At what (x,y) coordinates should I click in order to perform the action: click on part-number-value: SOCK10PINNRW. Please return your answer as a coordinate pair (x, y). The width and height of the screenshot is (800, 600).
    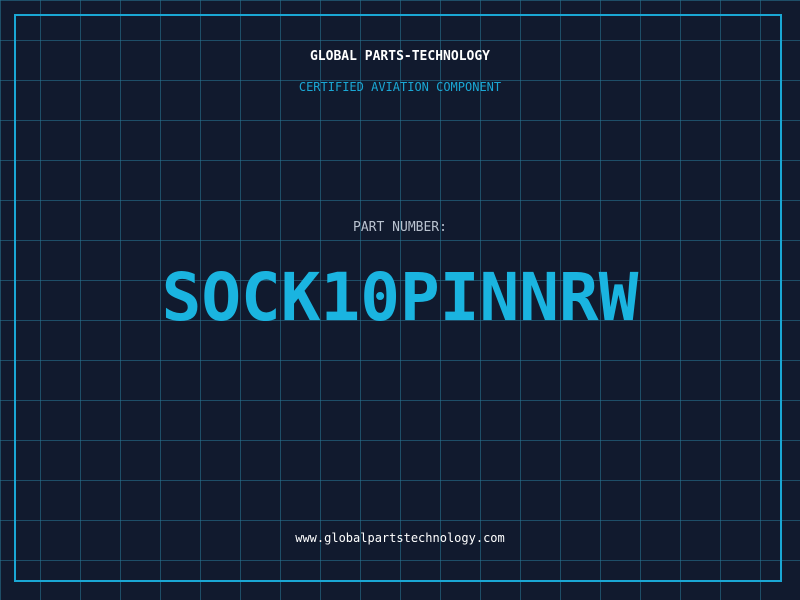
    Looking at the image, I should click on (400, 297).